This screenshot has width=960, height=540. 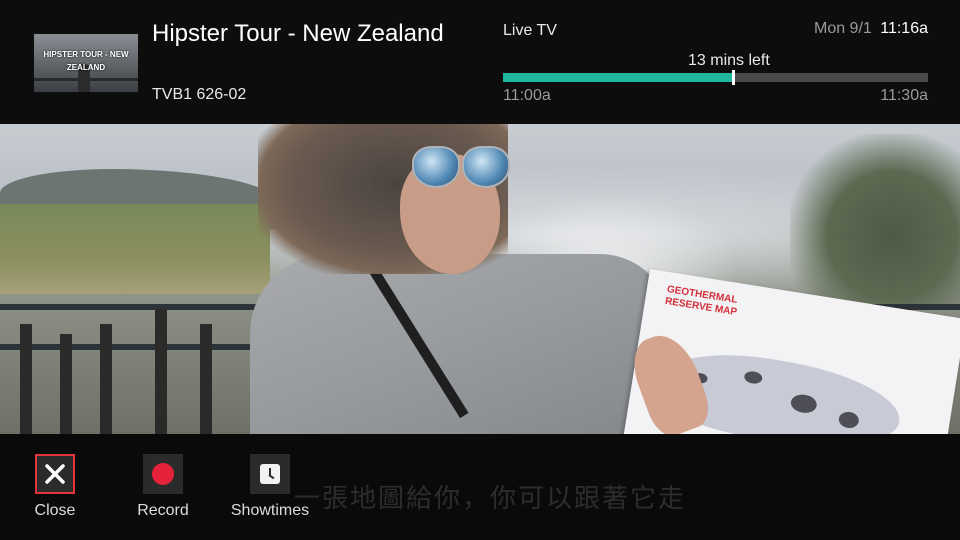 What do you see at coordinates (489, 498) in the screenshot?
I see `closed-caption: 一張地圖給你，你可以跟著它走` at bounding box center [489, 498].